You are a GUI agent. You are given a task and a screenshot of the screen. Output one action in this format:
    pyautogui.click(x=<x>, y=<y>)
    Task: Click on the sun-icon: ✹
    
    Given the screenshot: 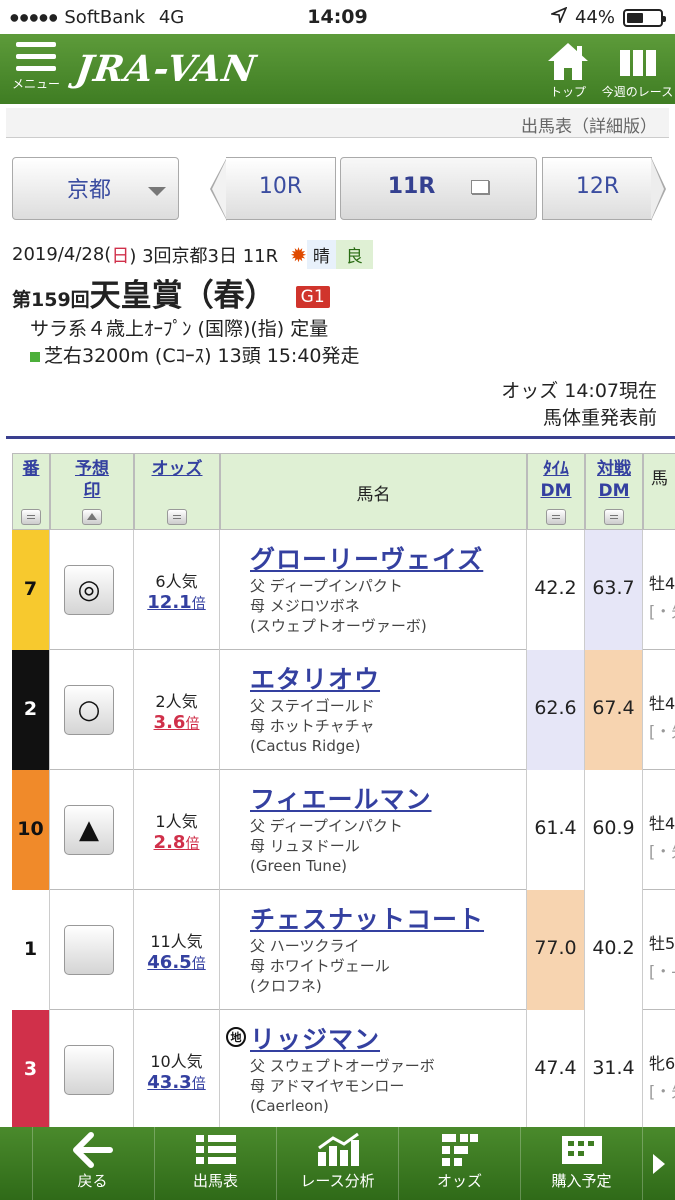 What is the action you would take?
    pyautogui.click(x=298, y=254)
    